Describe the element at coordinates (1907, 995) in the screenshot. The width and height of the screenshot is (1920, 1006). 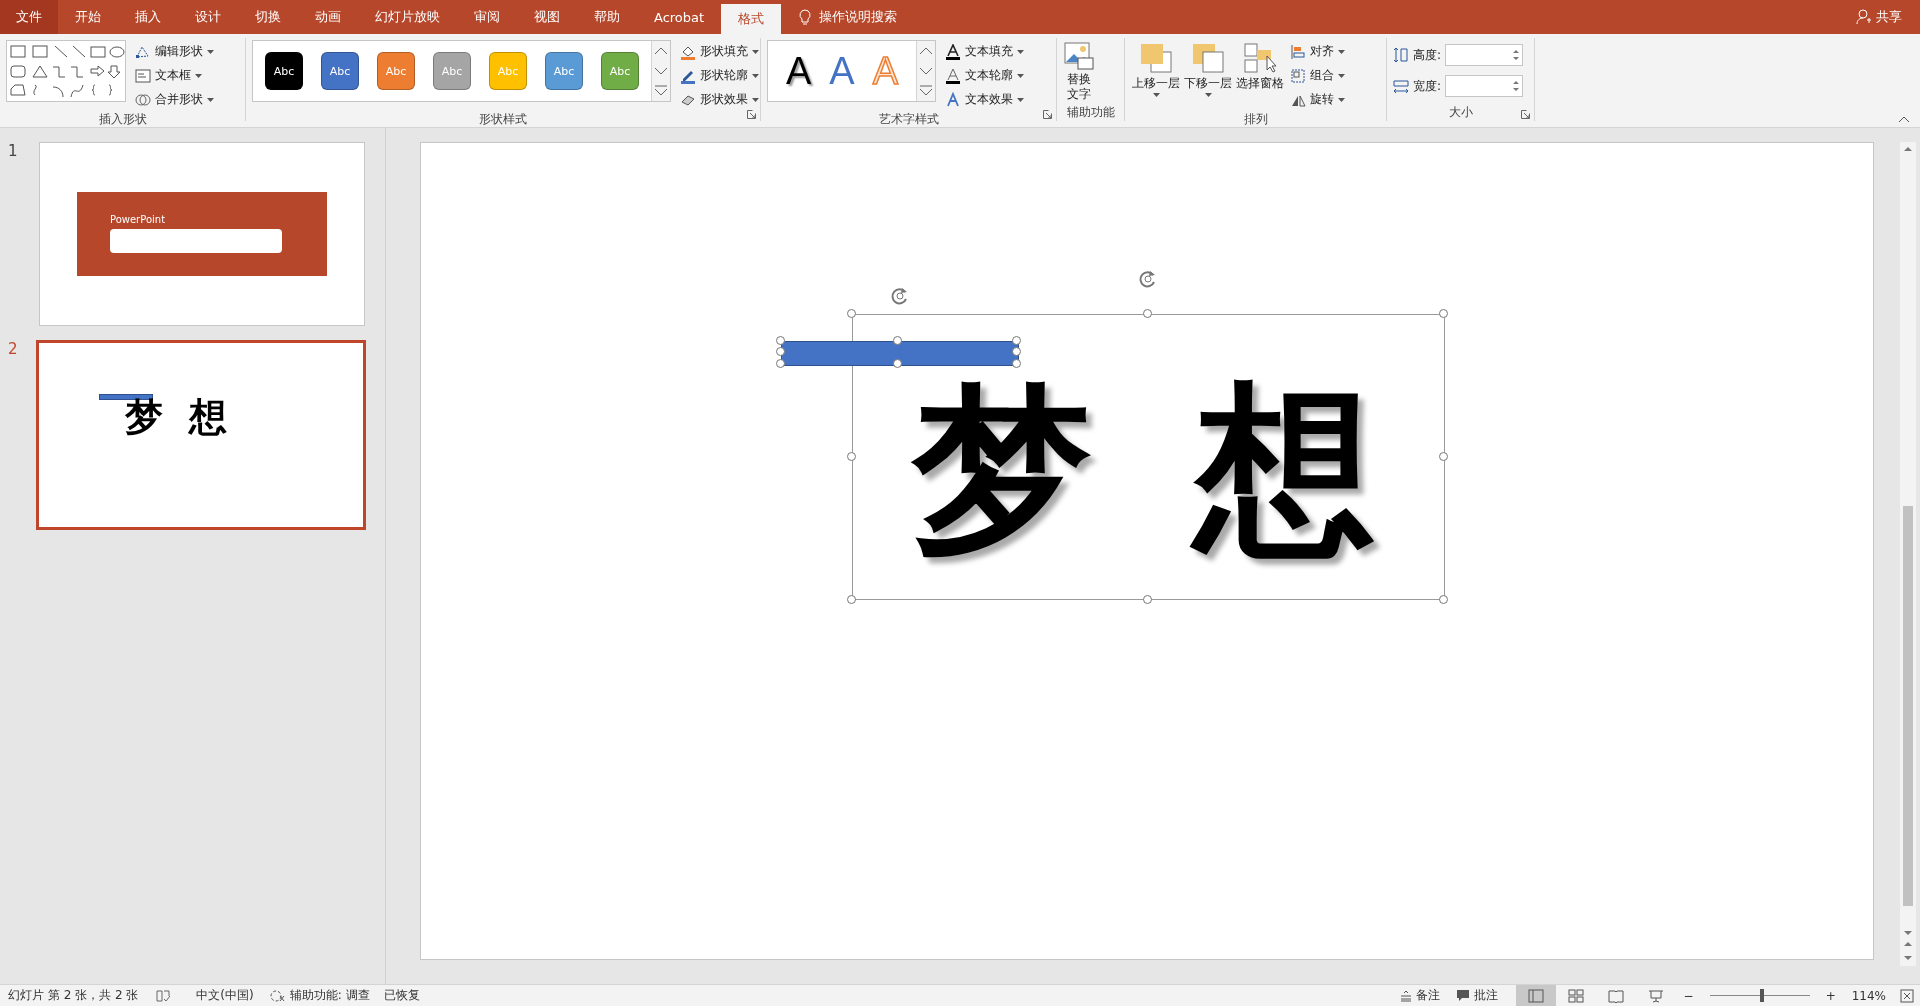
I see `fit-to-window-icon` at that location.